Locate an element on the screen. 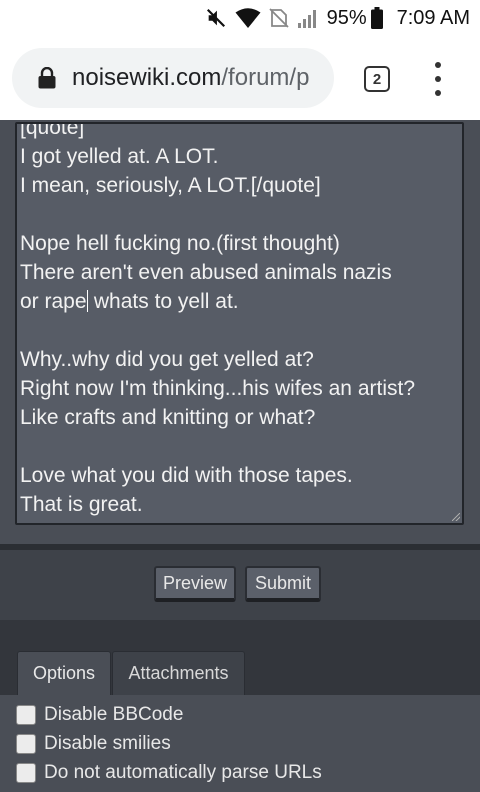 The height and width of the screenshot is (792, 480). disable-bbcode-label: Disable BBCode is located at coordinates (114, 714).